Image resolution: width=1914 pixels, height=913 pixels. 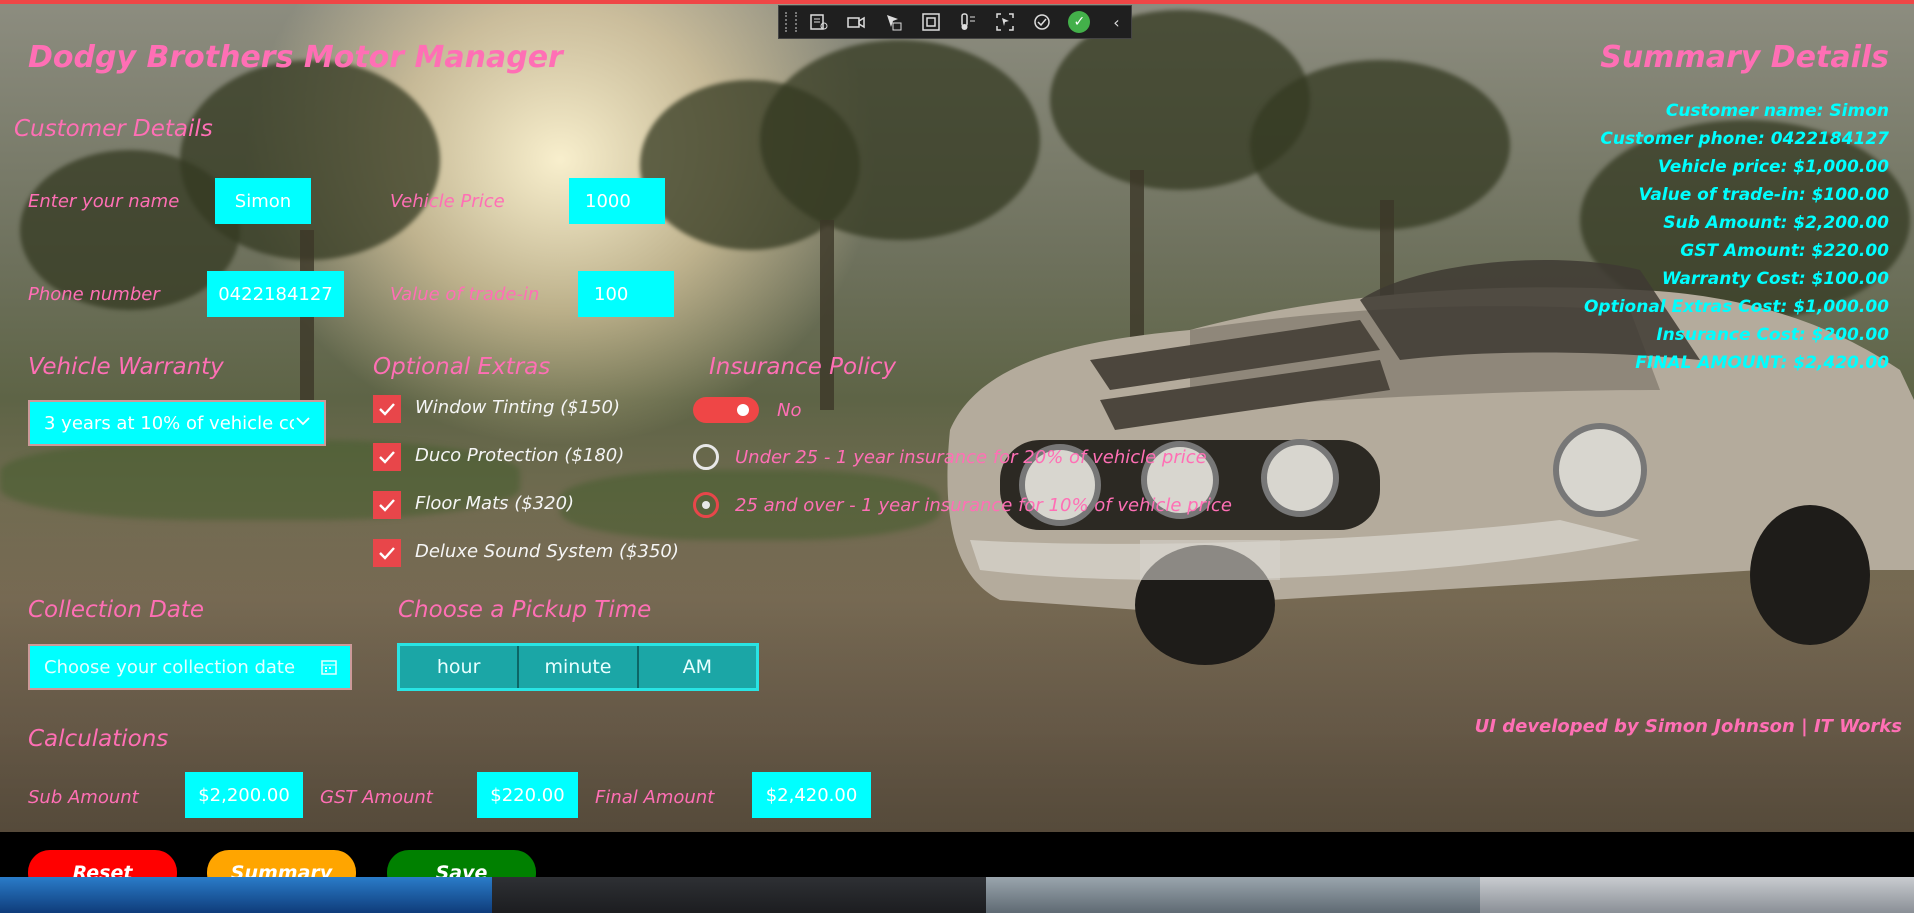 What do you see at coordinates (1775, 279) in the screenshot?
I see `summary-line: Warranty Cost: $100.00` at bounding box center [1775, 279].